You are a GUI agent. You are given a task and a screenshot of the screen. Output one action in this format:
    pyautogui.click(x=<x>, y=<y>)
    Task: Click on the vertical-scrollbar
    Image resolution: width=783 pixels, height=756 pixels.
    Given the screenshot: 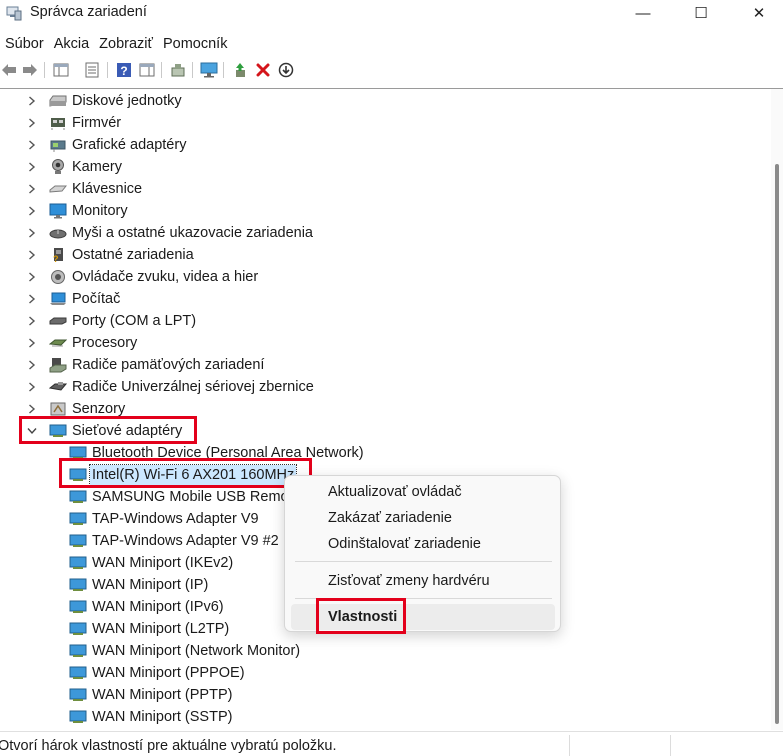 What is the action you would take?
    pyautogui.click(x=777, y=409)
    